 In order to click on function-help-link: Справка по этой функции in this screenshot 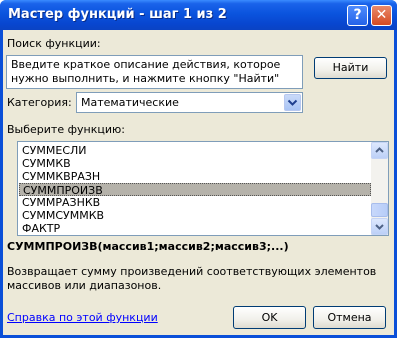, I will do `click(82, 317)`.